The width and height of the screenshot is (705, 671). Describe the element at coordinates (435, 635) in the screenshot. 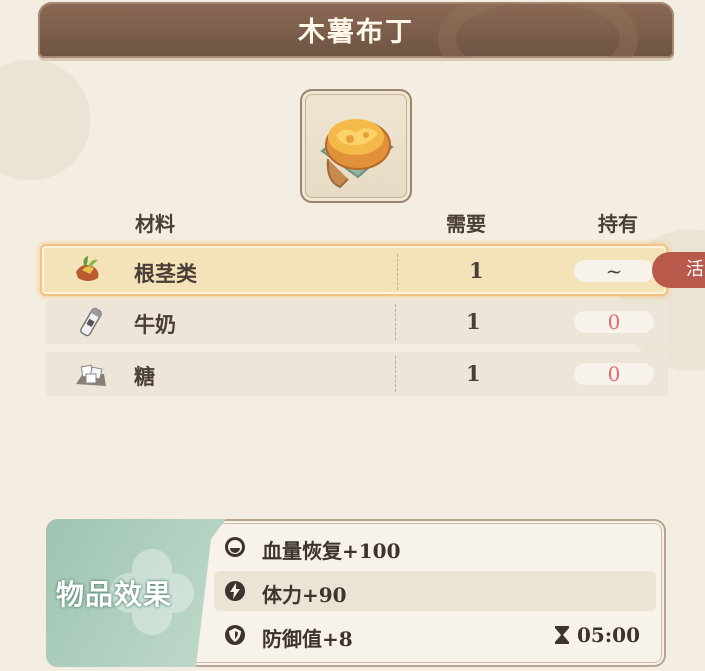

I see `effect-row-defense: 防御值+8 05:00` at that location.